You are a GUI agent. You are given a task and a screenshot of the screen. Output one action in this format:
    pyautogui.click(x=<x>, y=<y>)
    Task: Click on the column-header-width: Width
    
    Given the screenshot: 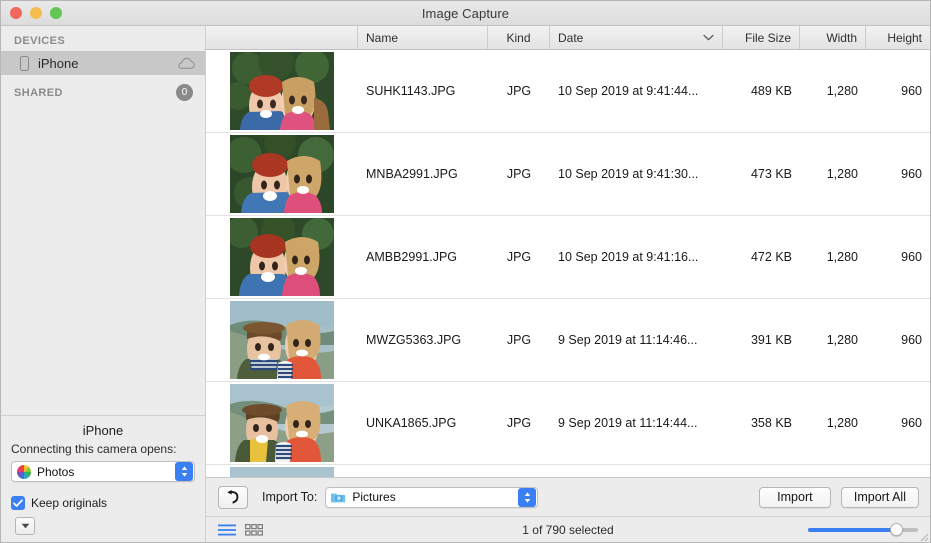 What is the action you would take?
    pyautogui.click(x=833, y=37)
    